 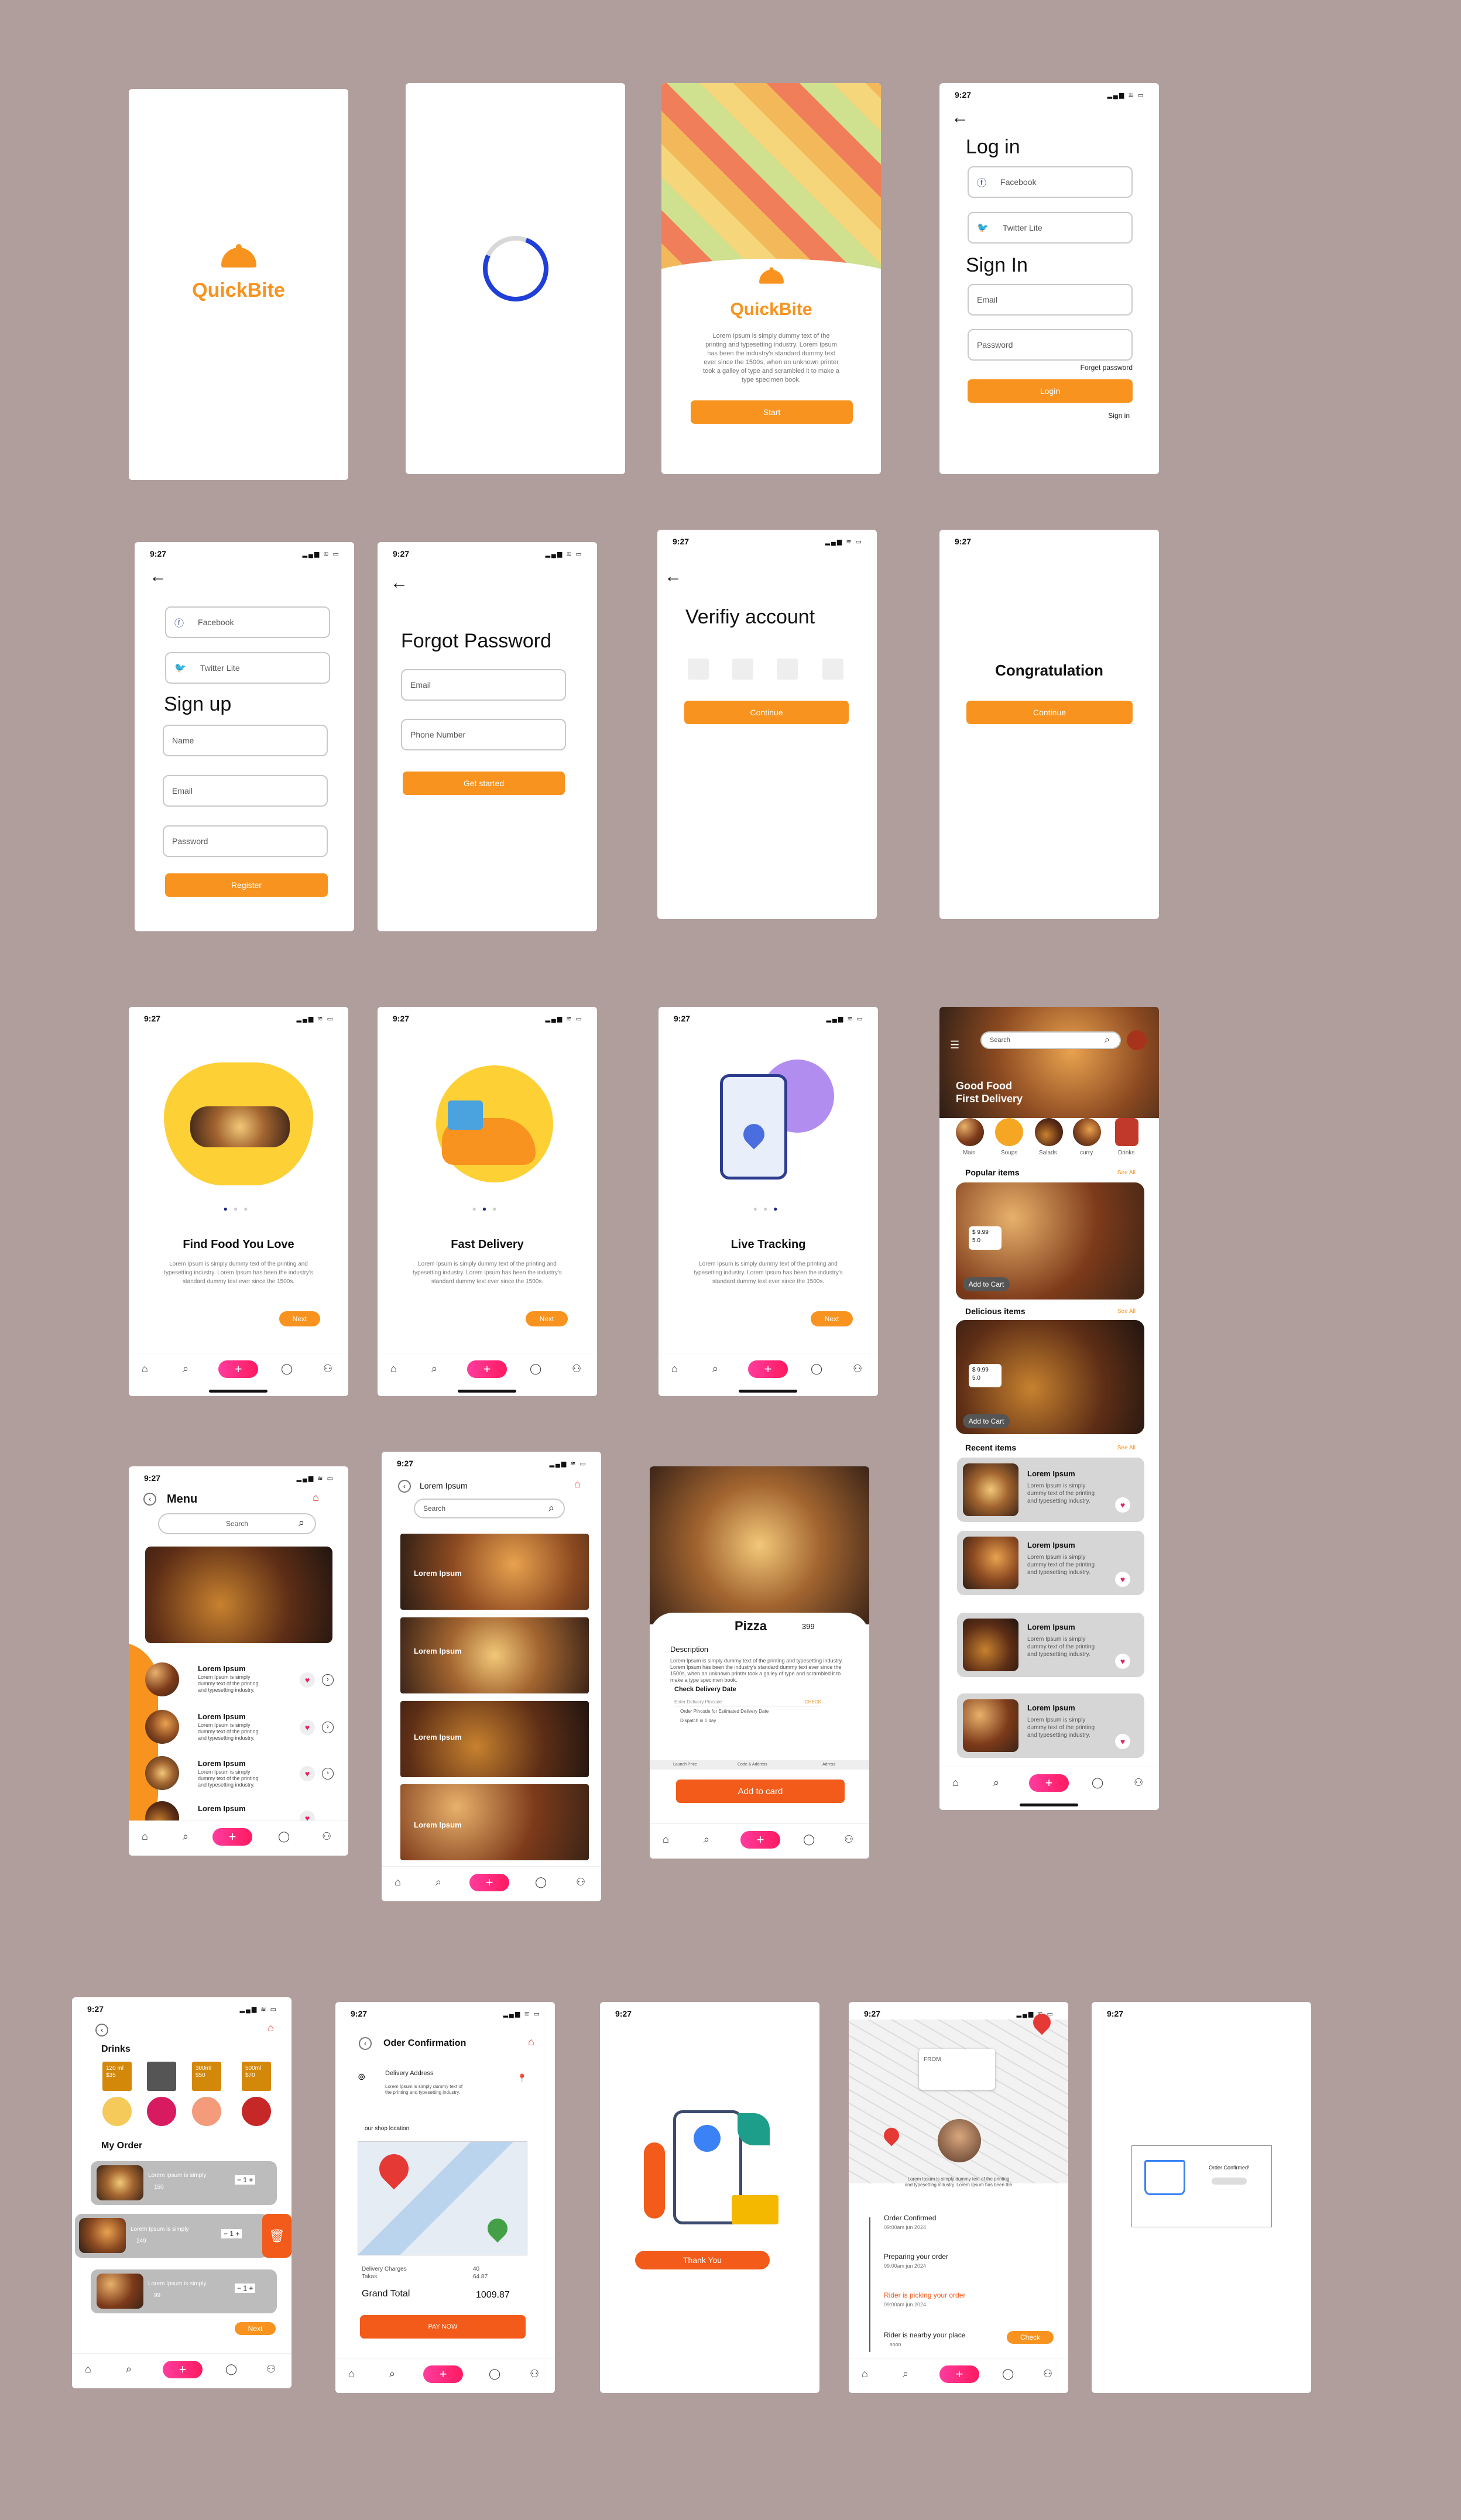 What do you see at coordinates (685, 1765) in the screenshot?
I see `tab-launch-price: Launch Price` at bounding box center [685, 1765].